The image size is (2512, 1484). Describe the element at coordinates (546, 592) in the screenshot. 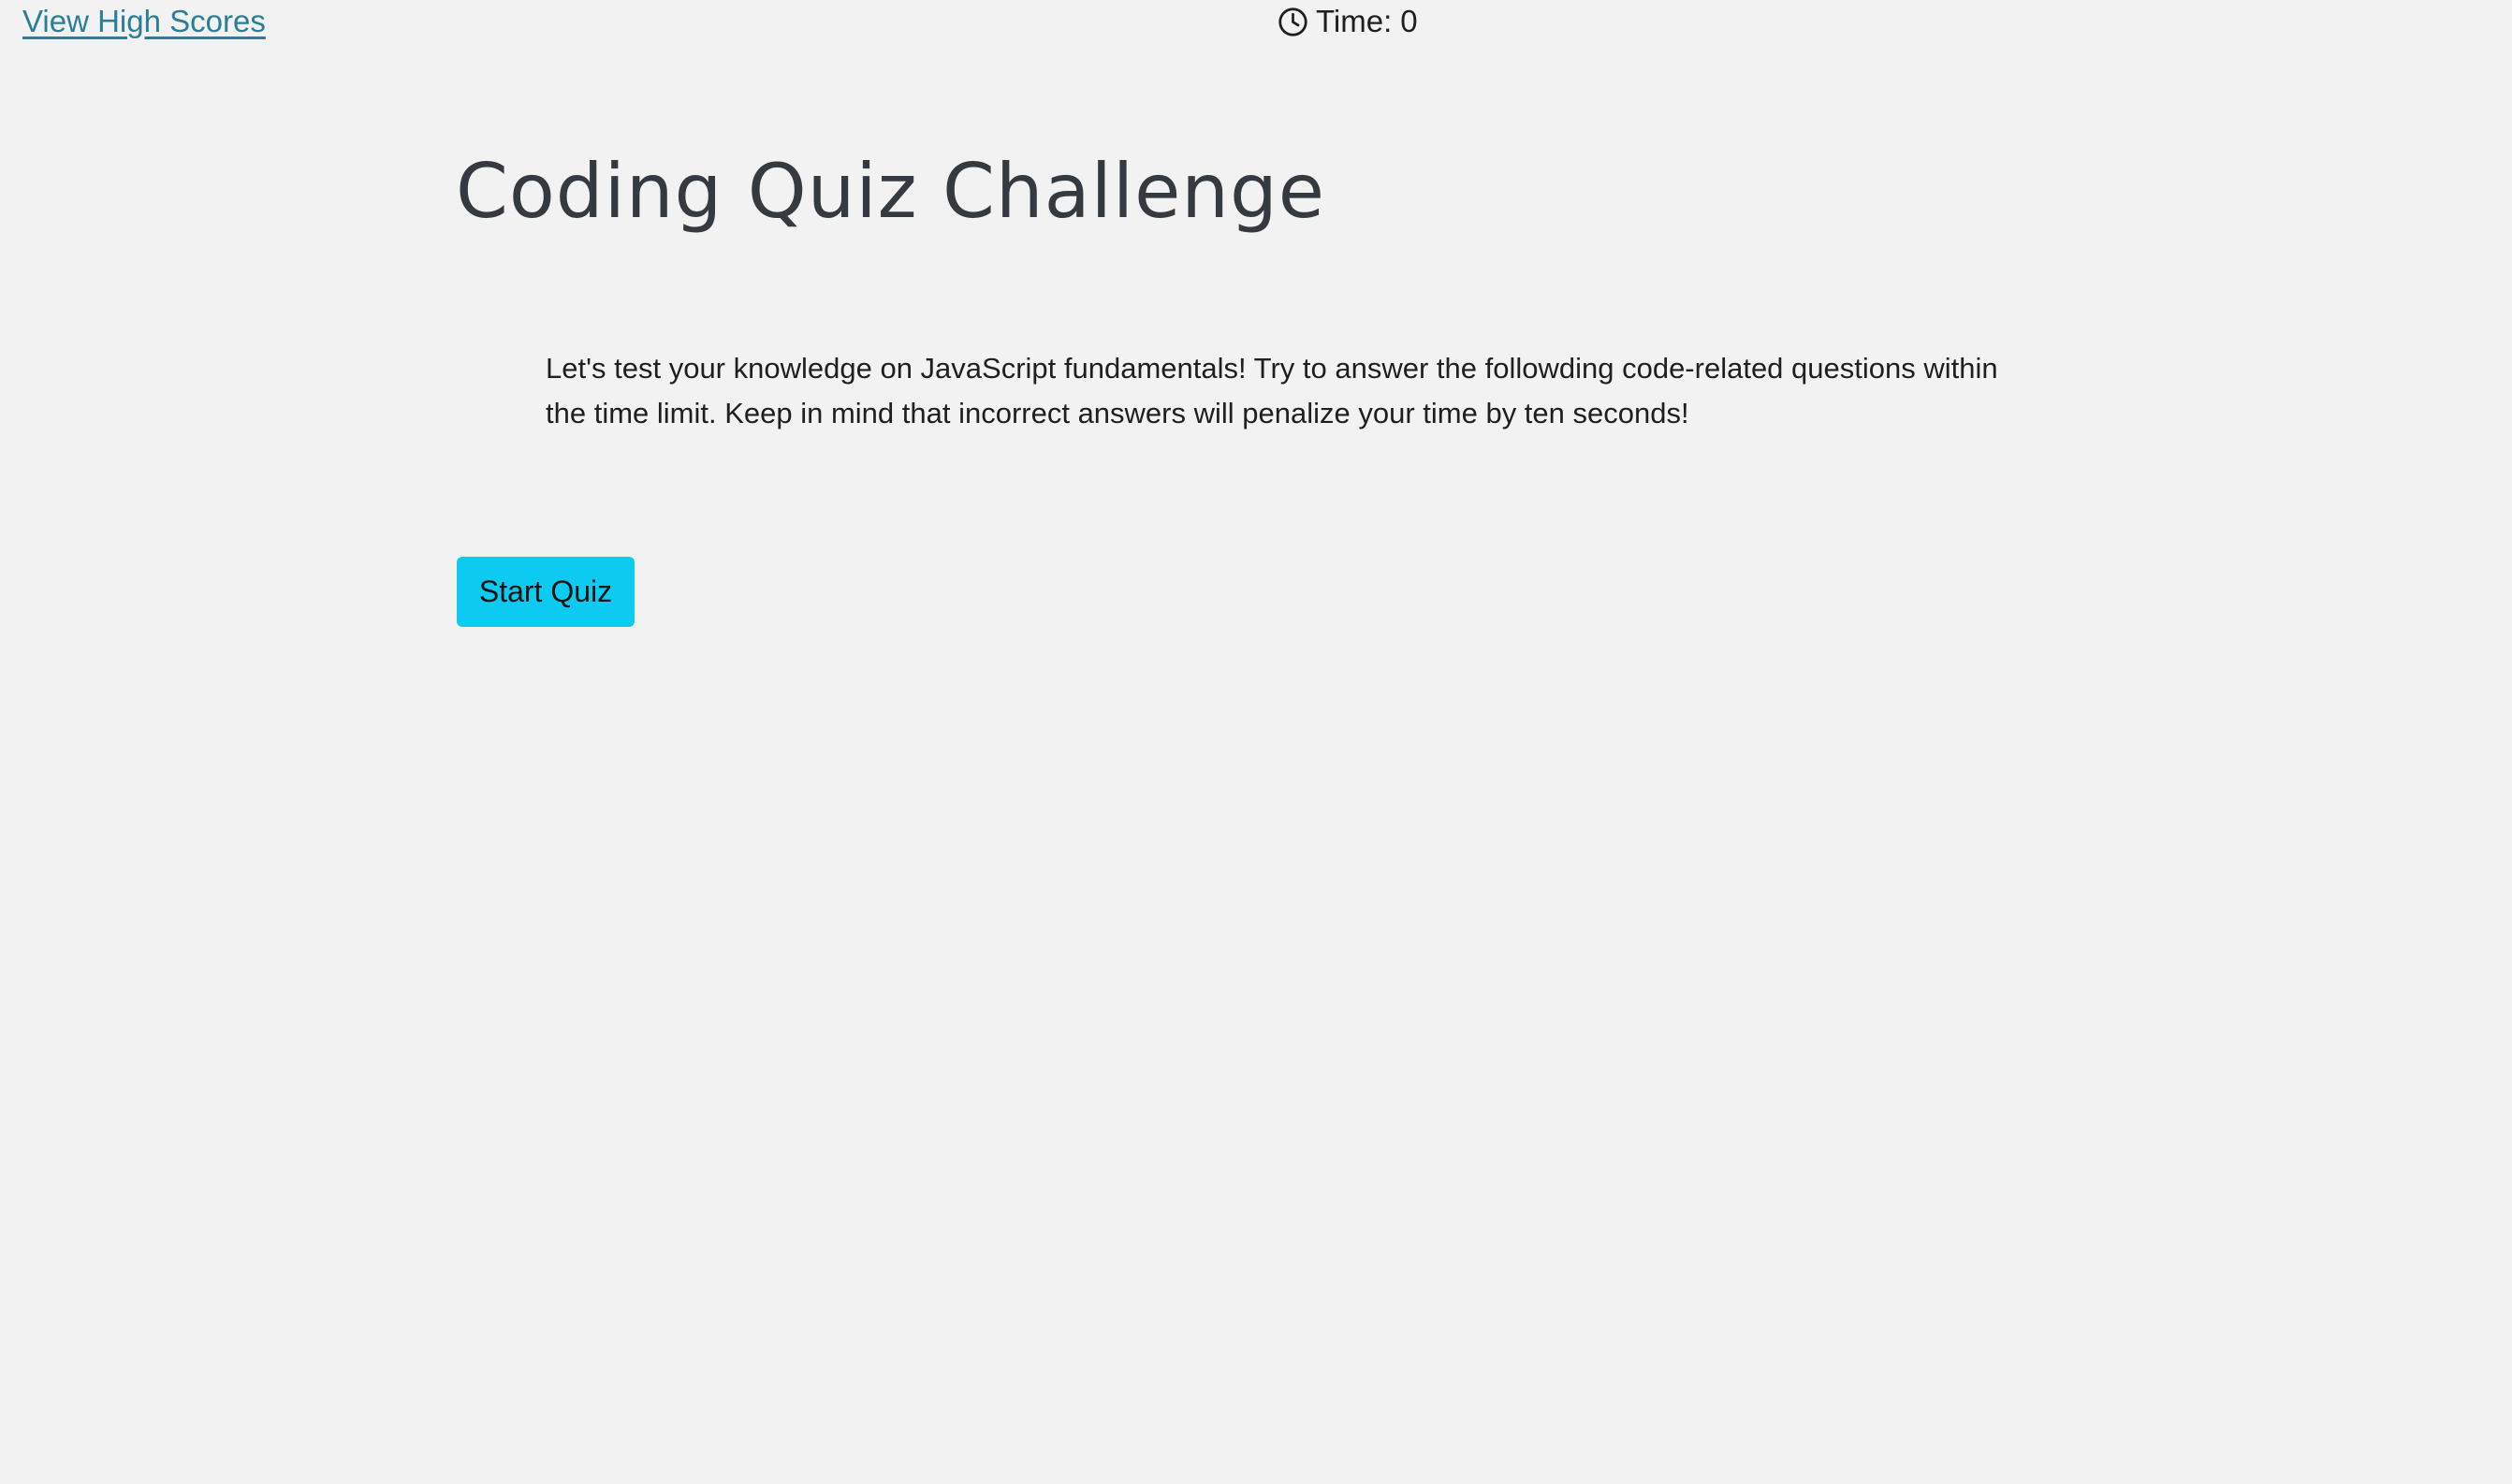

I see `start-quiz-button: Start Quiz` at that location.